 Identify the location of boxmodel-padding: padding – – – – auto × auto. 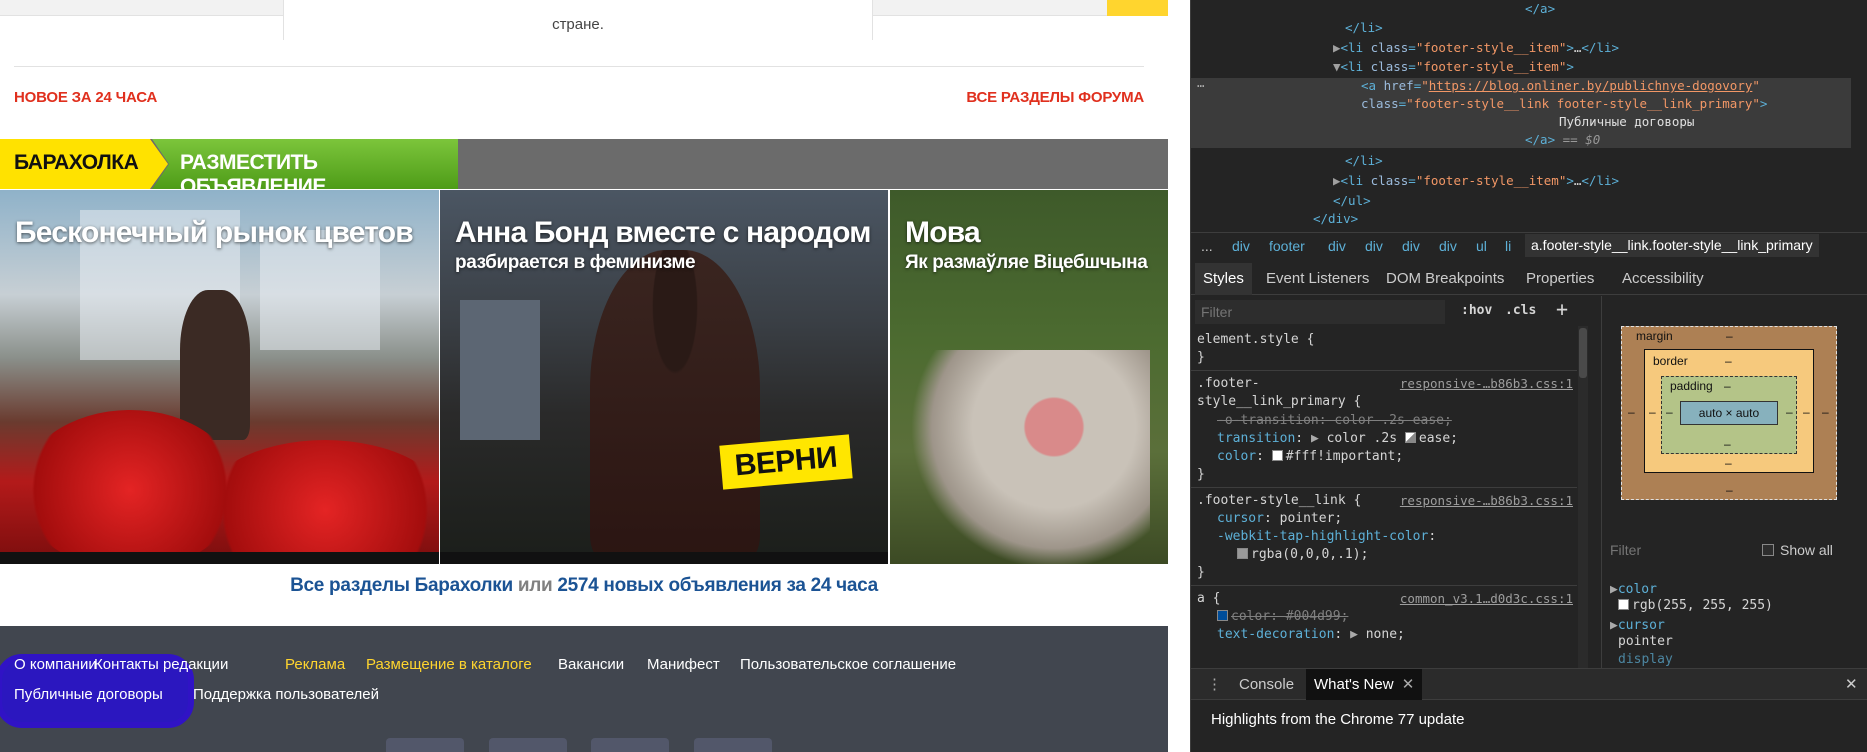
(1729, 415).